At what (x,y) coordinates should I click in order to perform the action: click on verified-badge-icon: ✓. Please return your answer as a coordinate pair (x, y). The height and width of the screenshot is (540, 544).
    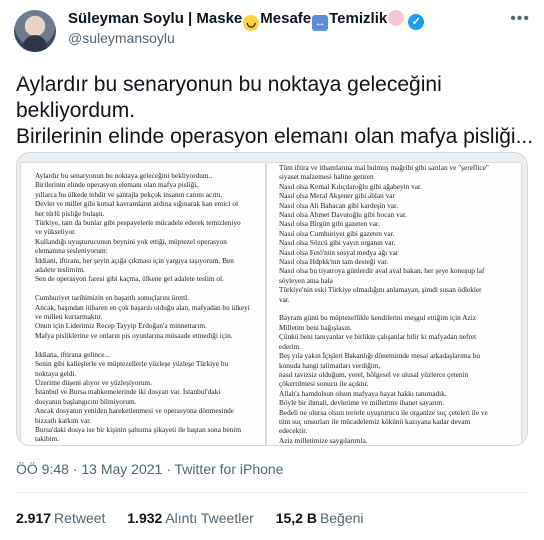
    Looking at the image, I should click on (416, 22).